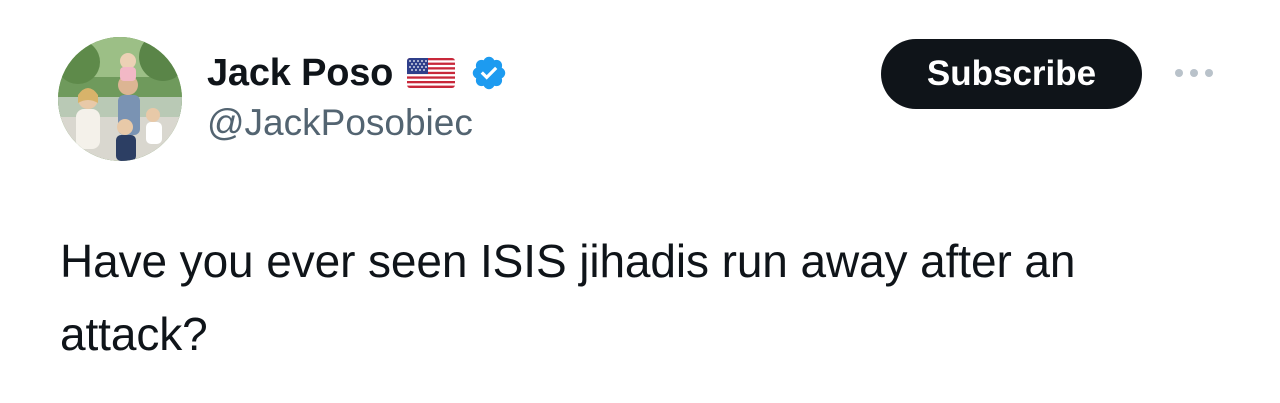 The height and width of the screenshot is (403, 1280). What do you see at coordinates (300, 73) in the screenshot?
I see `display-name: Jack Poso` at bounding box center [300, 73].